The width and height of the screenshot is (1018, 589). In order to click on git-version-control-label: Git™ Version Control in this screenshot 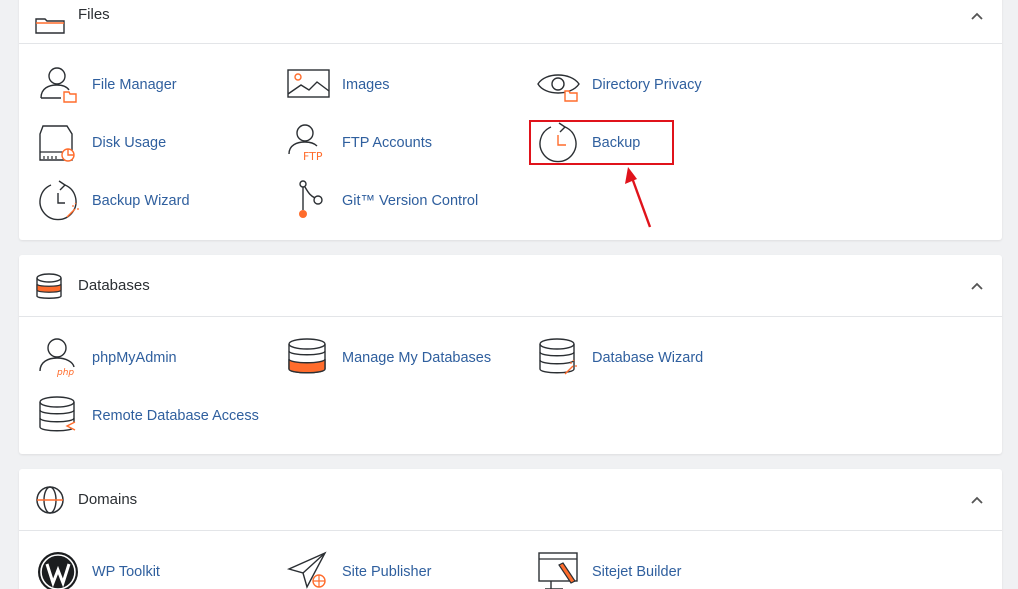, I will do `click(410, 201)`.